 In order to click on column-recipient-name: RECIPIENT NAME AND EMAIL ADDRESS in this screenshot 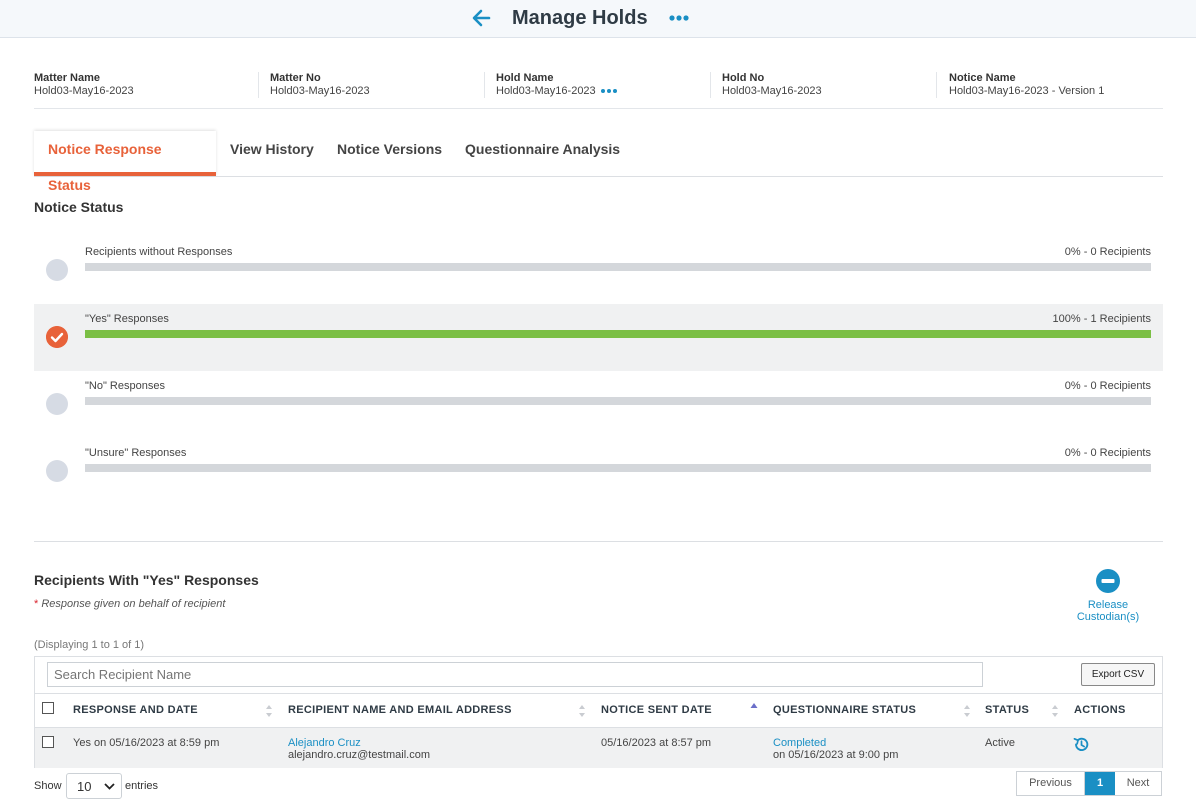, I will do `click(400, 710)`.